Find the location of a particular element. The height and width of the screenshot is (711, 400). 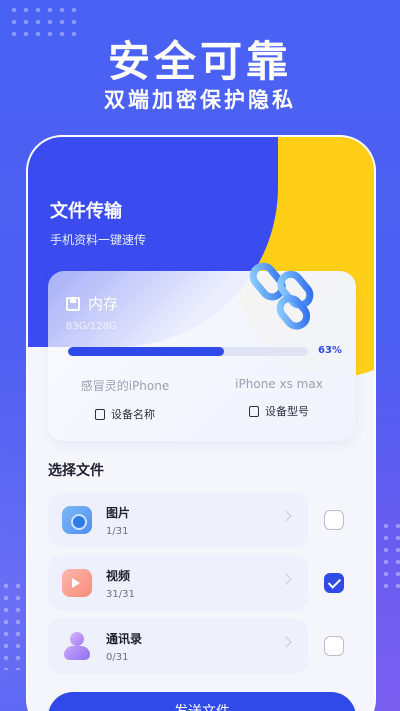

file-name: 通讯录 is located at coordinates (124, 639).